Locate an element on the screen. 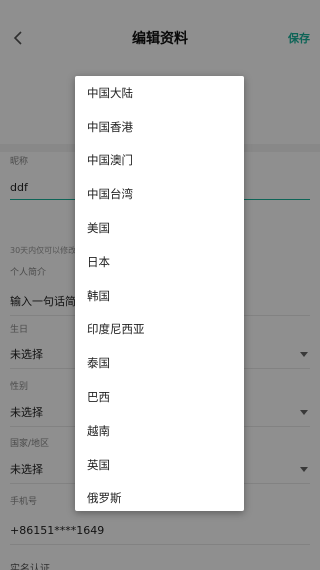 The width and height of the screenshot is (320, 570). region-option: 中国大陆 is located at coordinates (159, 93).